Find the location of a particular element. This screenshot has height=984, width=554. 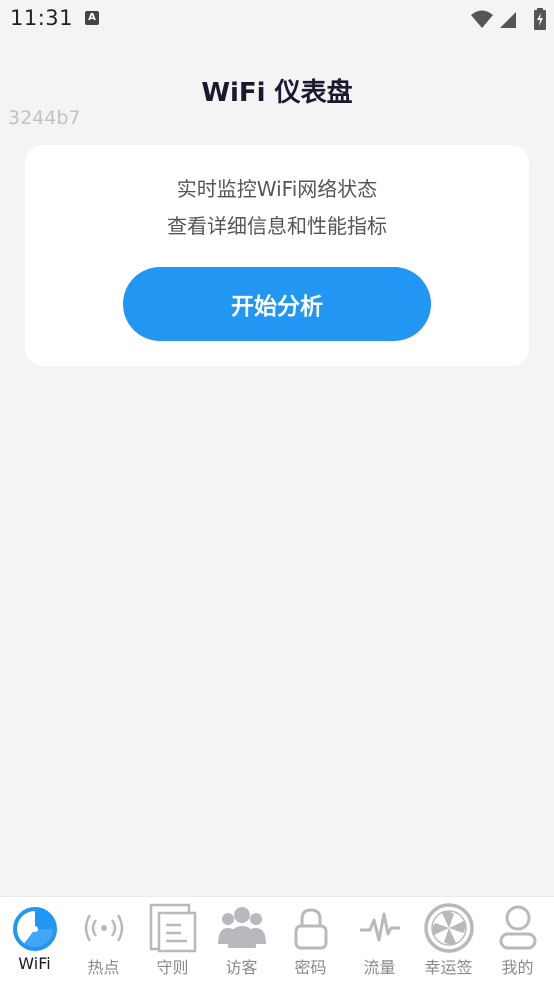

nav-item-profile: 我的 is located at coordinates (517, 940).